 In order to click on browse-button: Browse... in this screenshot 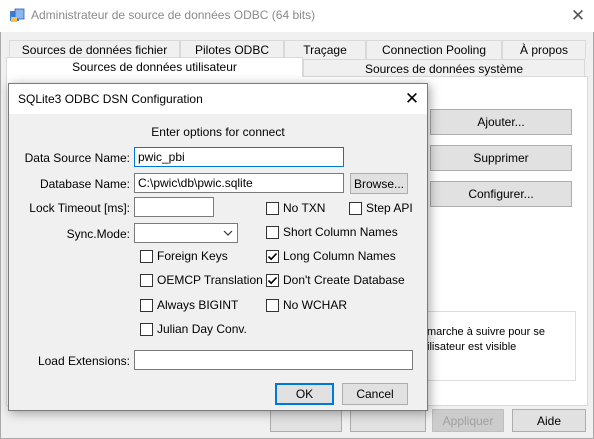, I will do `click(379, 183)`.